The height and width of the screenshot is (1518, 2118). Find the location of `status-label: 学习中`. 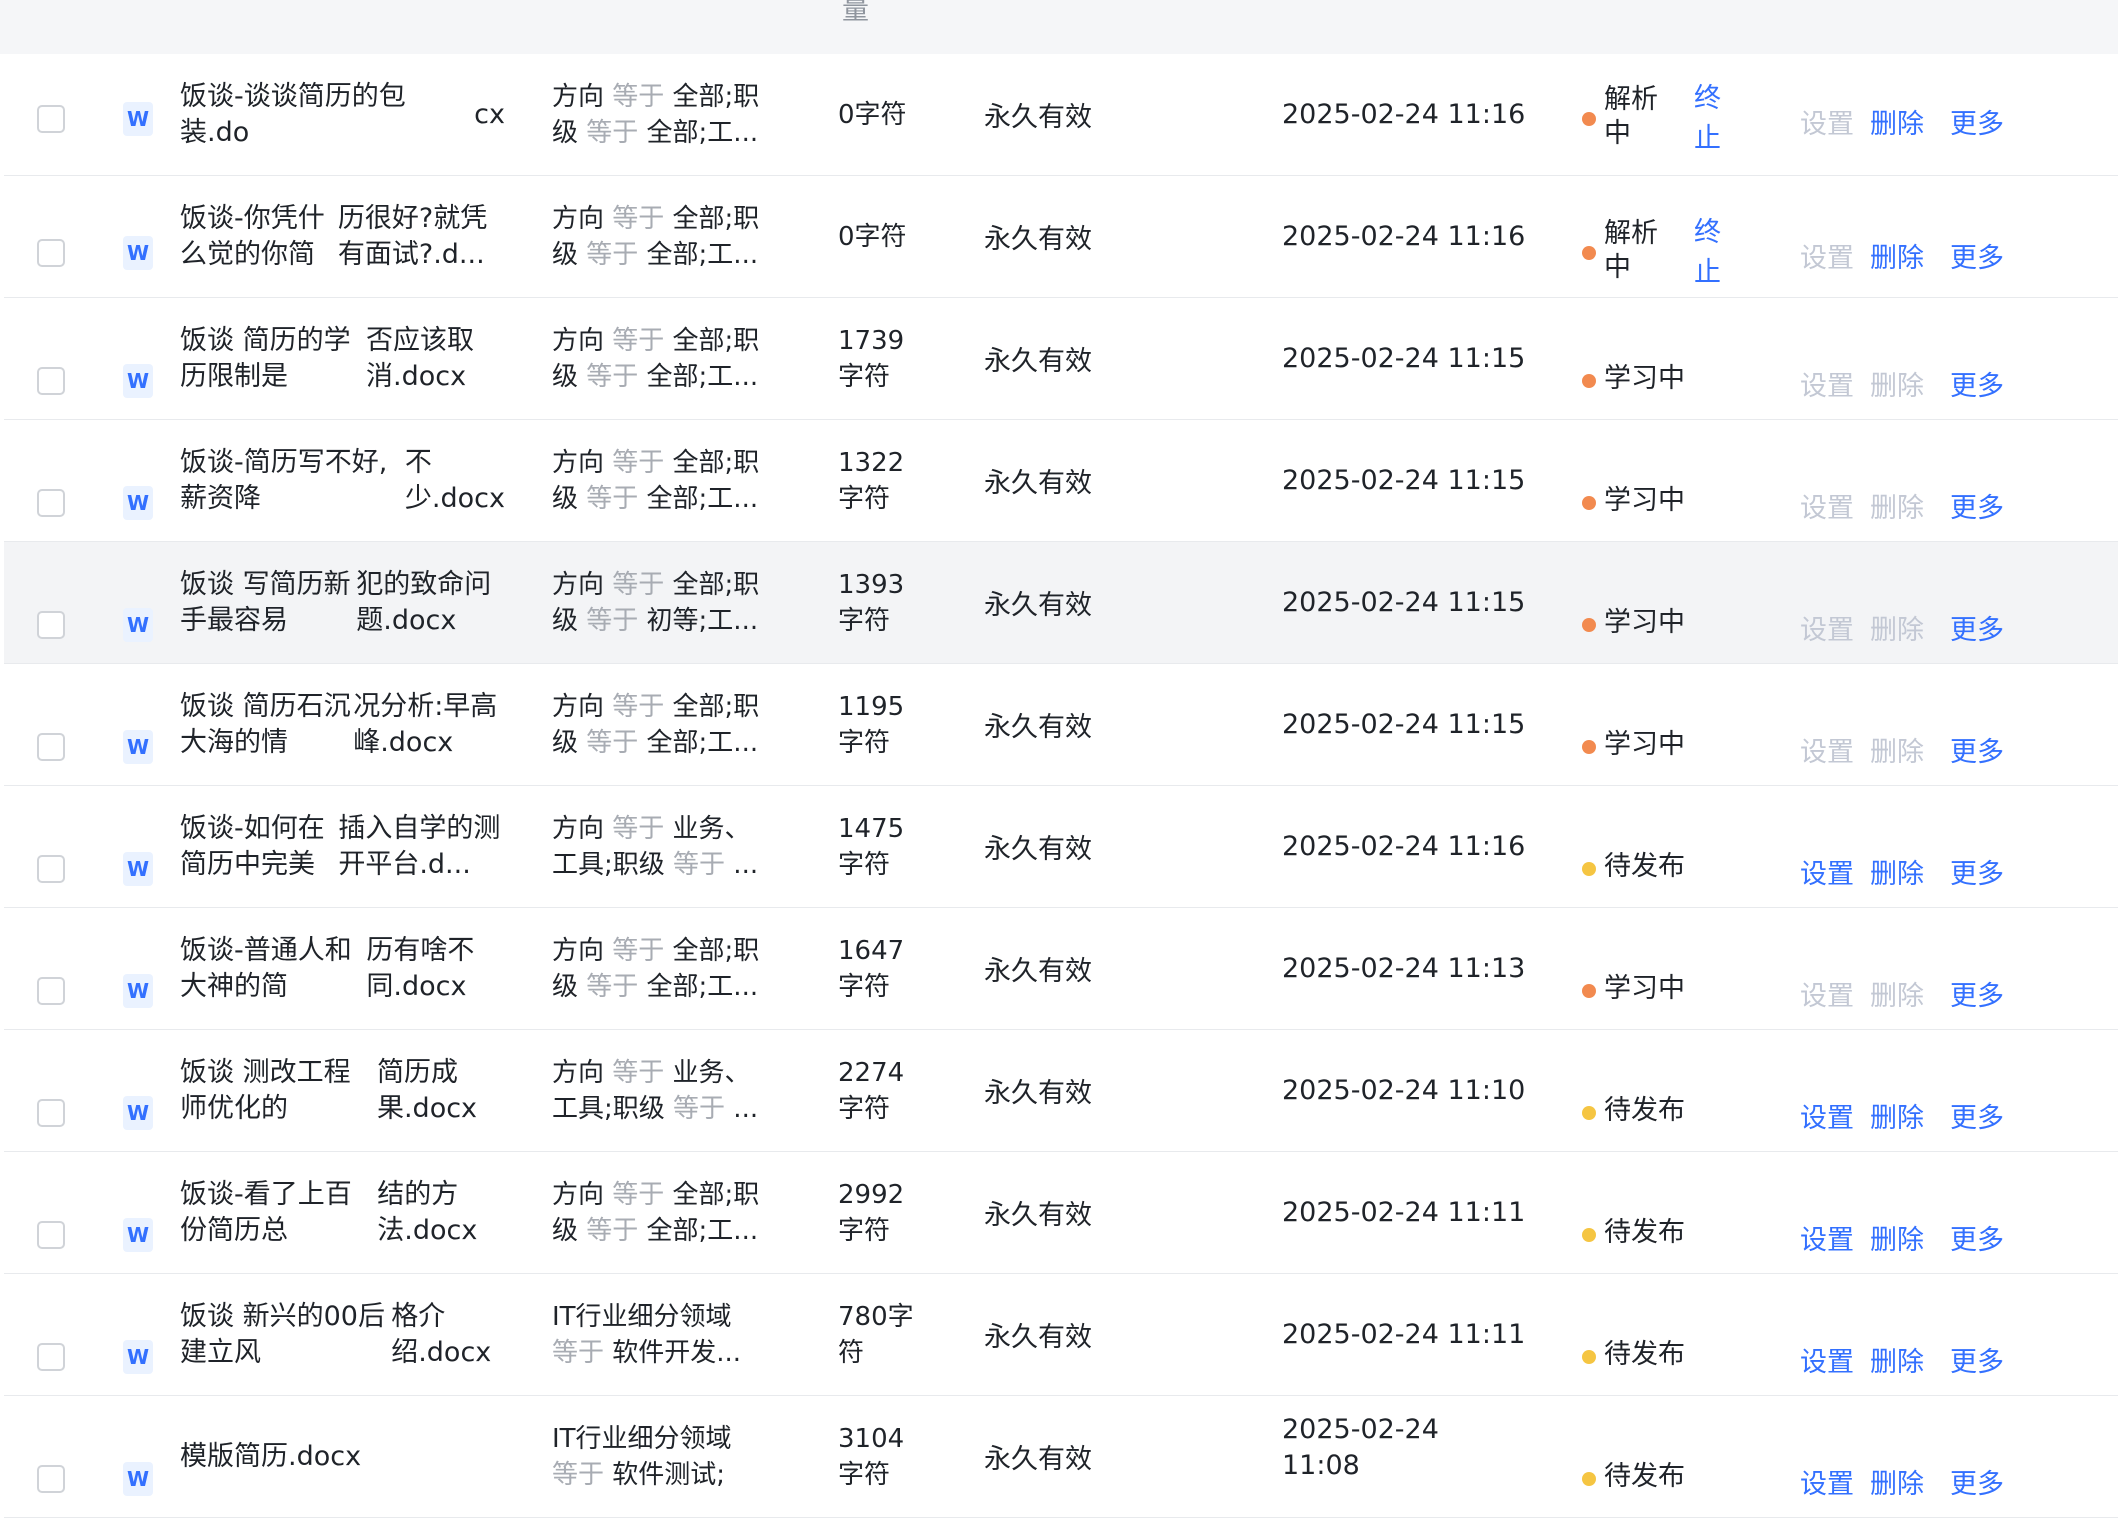

status-label: 学习中 is located at coordinates (1644, 379).